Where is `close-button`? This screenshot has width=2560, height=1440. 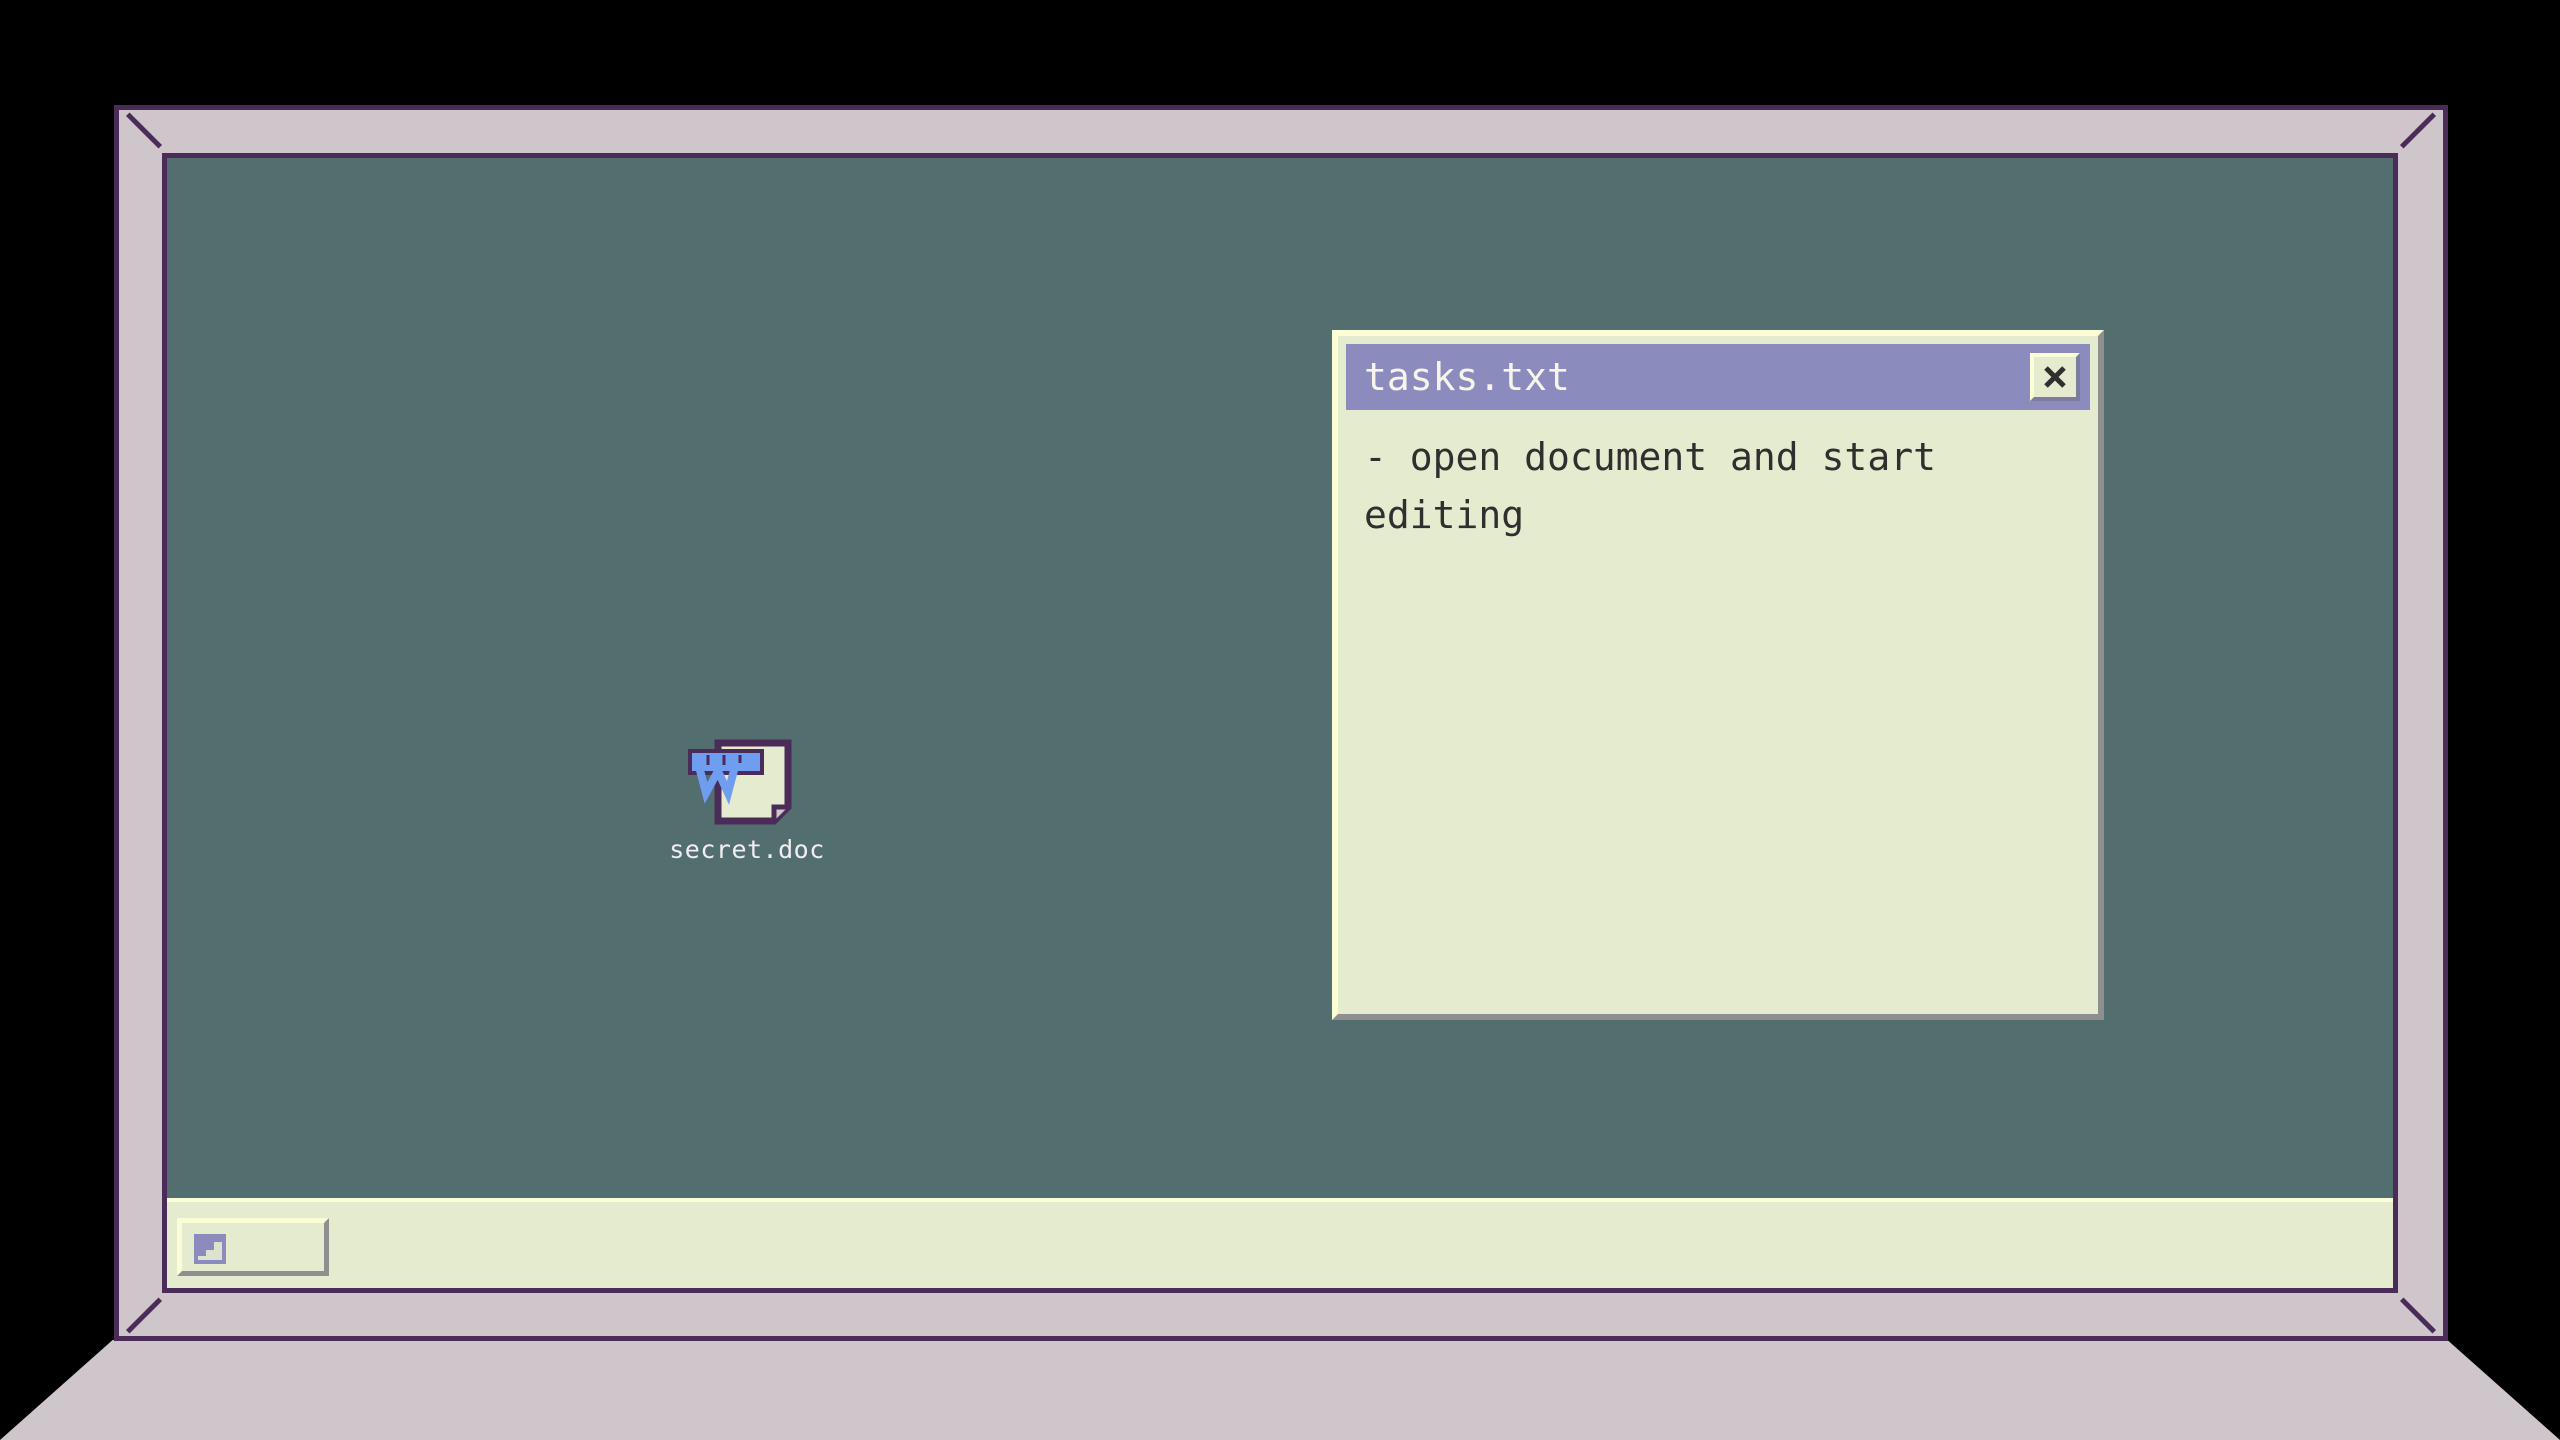
close-button is located at coordinates (2055, 377).